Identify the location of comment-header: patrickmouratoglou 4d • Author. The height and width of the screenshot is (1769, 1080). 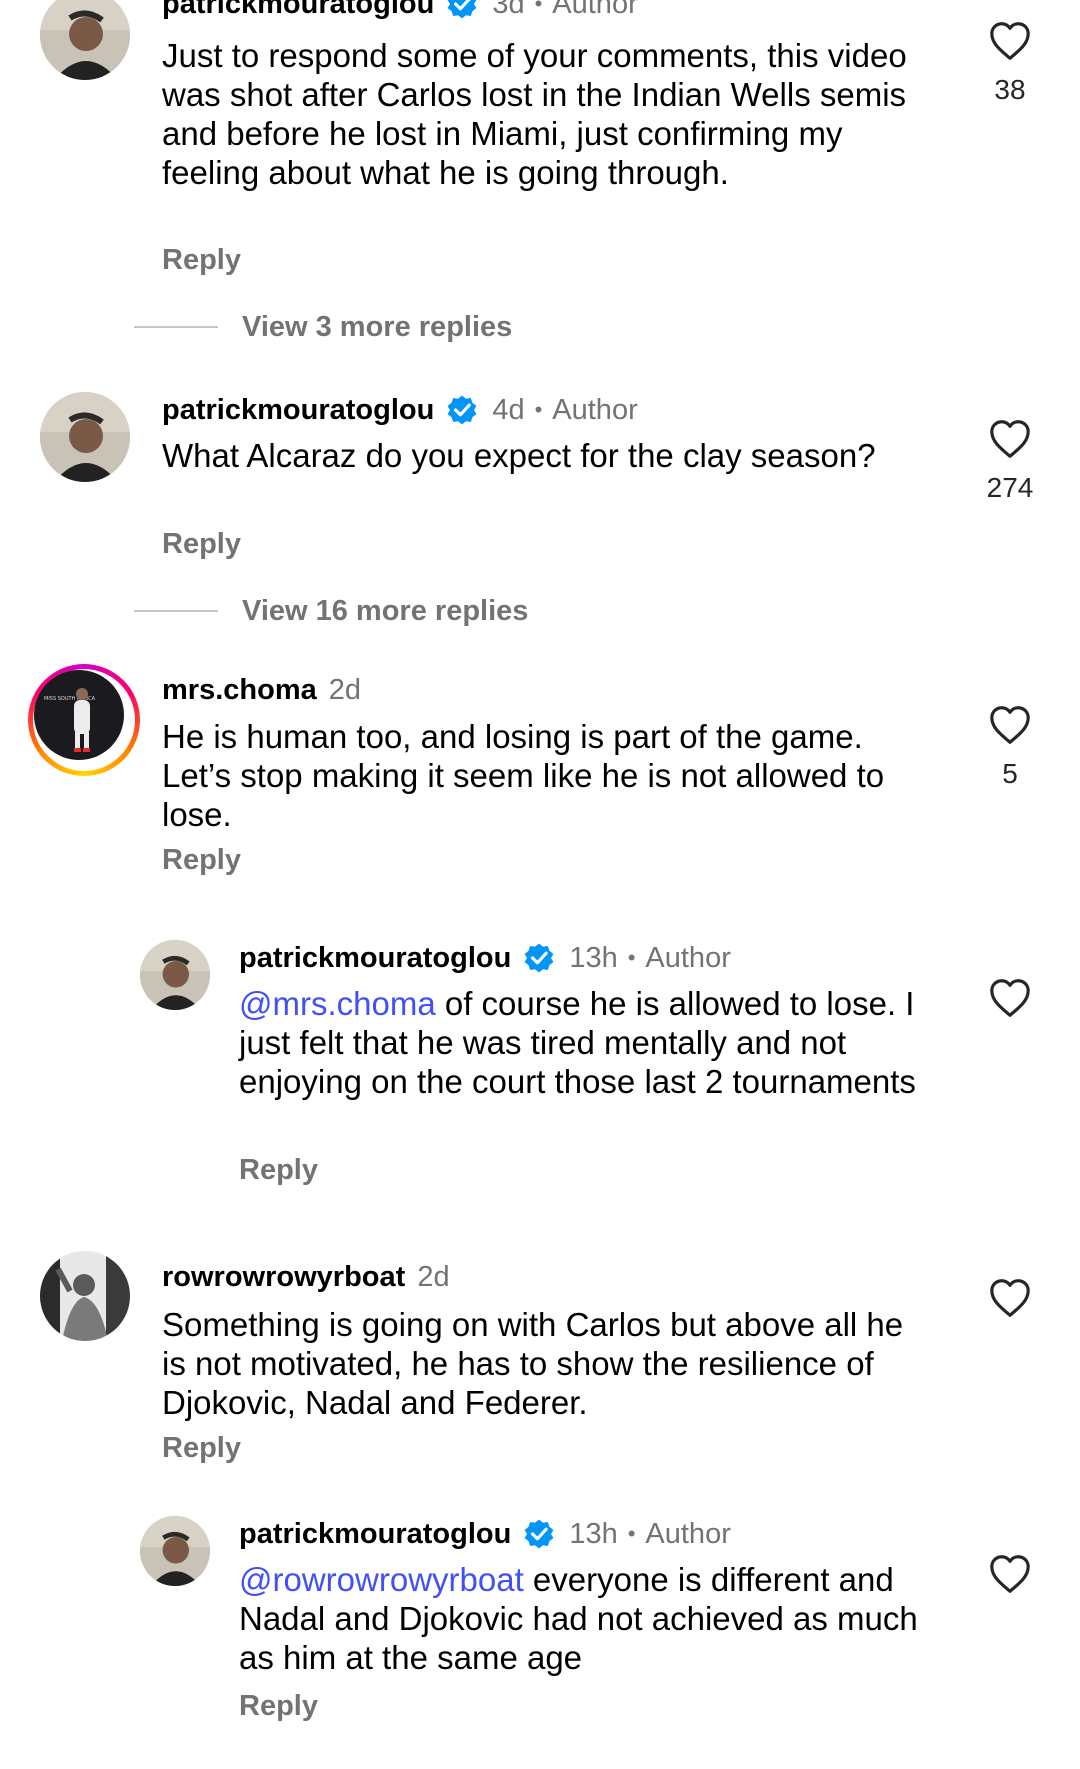
(400, 410).